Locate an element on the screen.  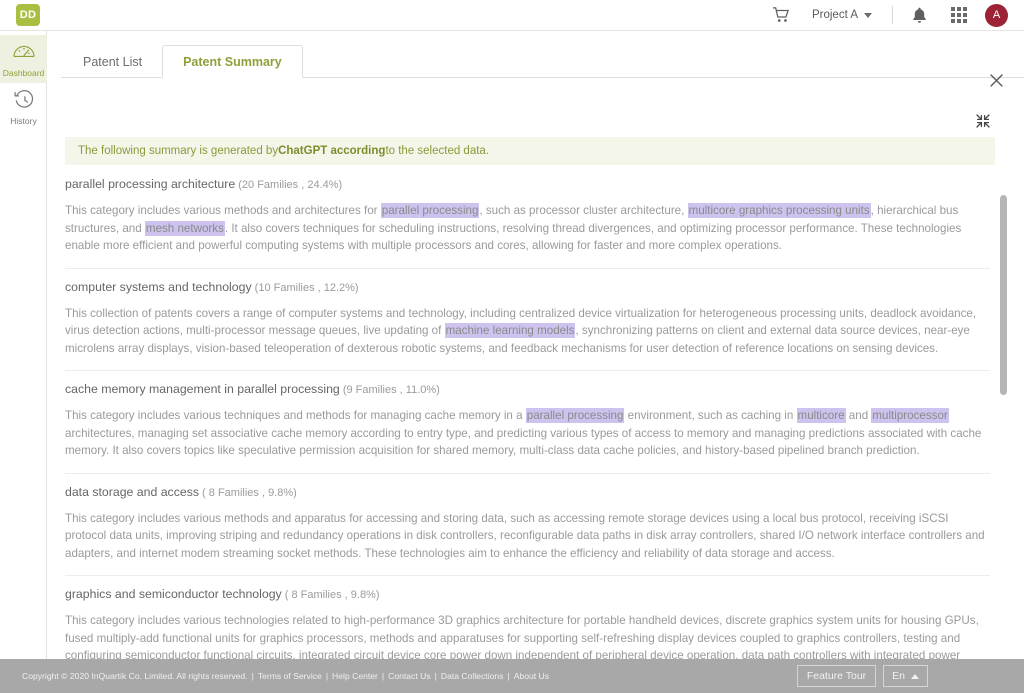
summary-section-title-name: data storage and access is located at coordinates (132, 491).